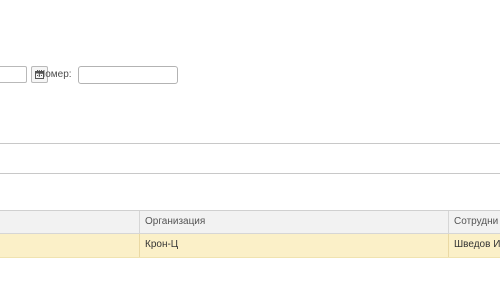 The width and height of the screenshot is (500, 300). What do you see at coordinates (55, 74) in the screenshot?
I see `number-label: Номер:` at bounding box center [55, 74].